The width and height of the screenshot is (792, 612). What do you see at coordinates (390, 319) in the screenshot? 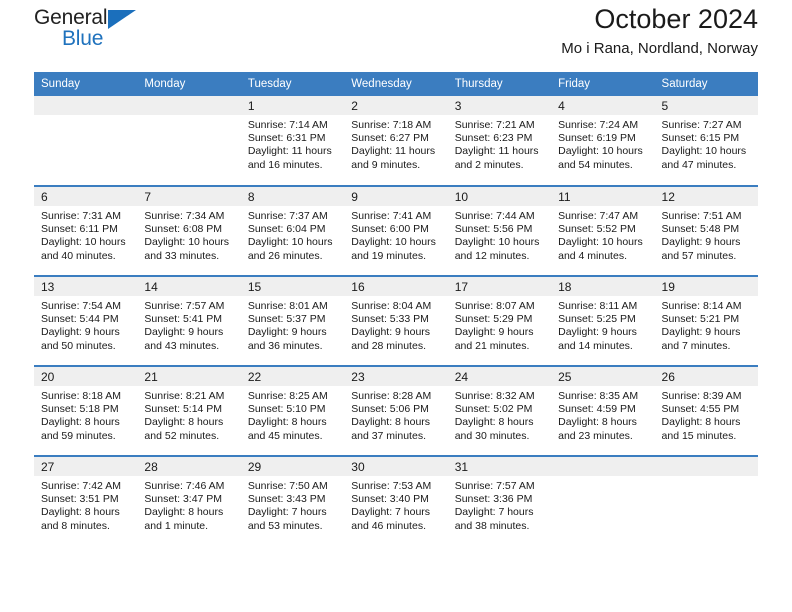
I see `day-detail-line: Sunset: 5:33 PM` at bounding box center [390, 319].